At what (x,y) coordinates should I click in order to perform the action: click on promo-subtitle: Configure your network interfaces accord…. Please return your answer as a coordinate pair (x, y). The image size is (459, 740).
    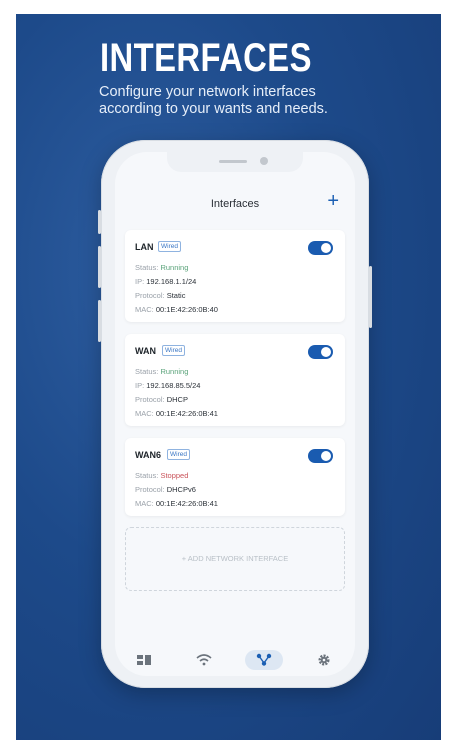
    Looking at the image, I should click on (249, 101).